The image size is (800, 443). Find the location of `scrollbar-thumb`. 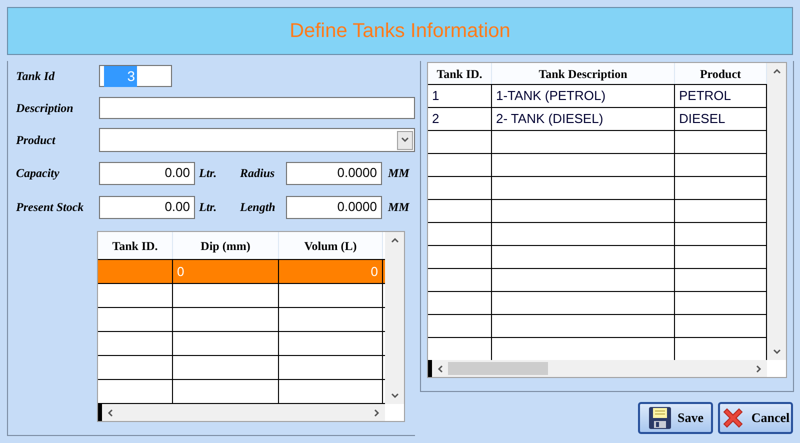

scrollbar-thumb is located at coordinates (498, 368).